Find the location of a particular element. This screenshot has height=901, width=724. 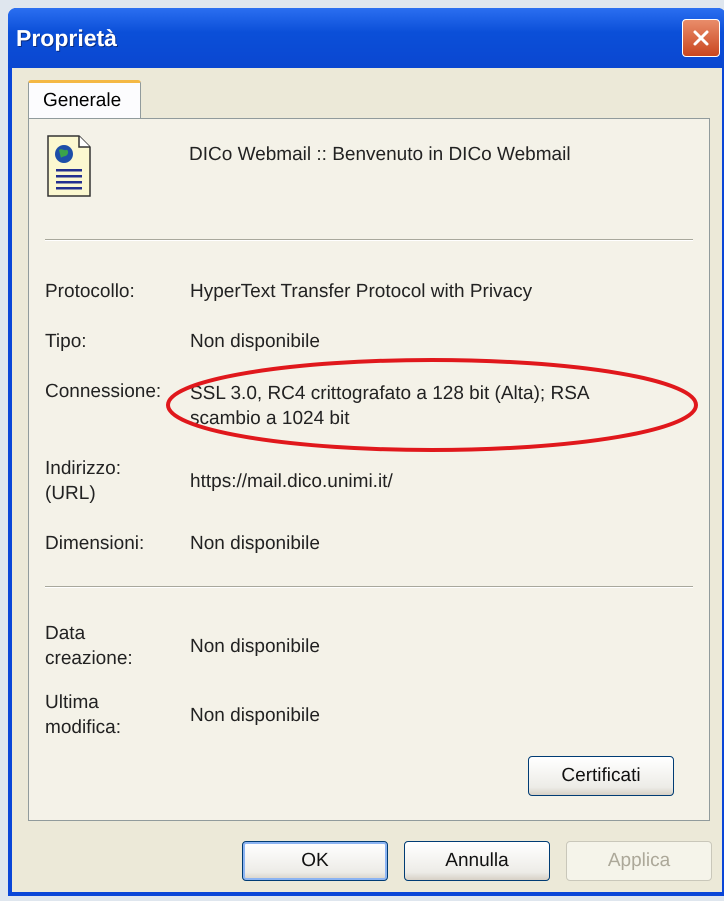

field-value: https://mail.dico.unimi.it/ is located at coordinates (292, 482).